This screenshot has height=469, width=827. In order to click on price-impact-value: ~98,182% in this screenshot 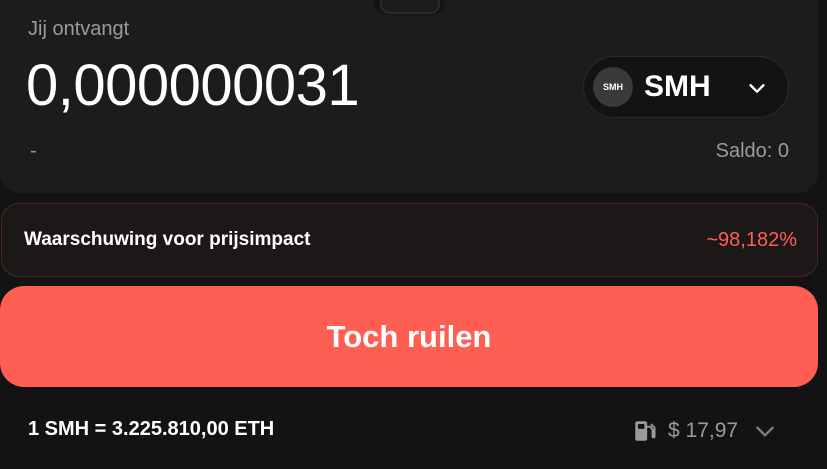, I will do `click(751, 240)`.